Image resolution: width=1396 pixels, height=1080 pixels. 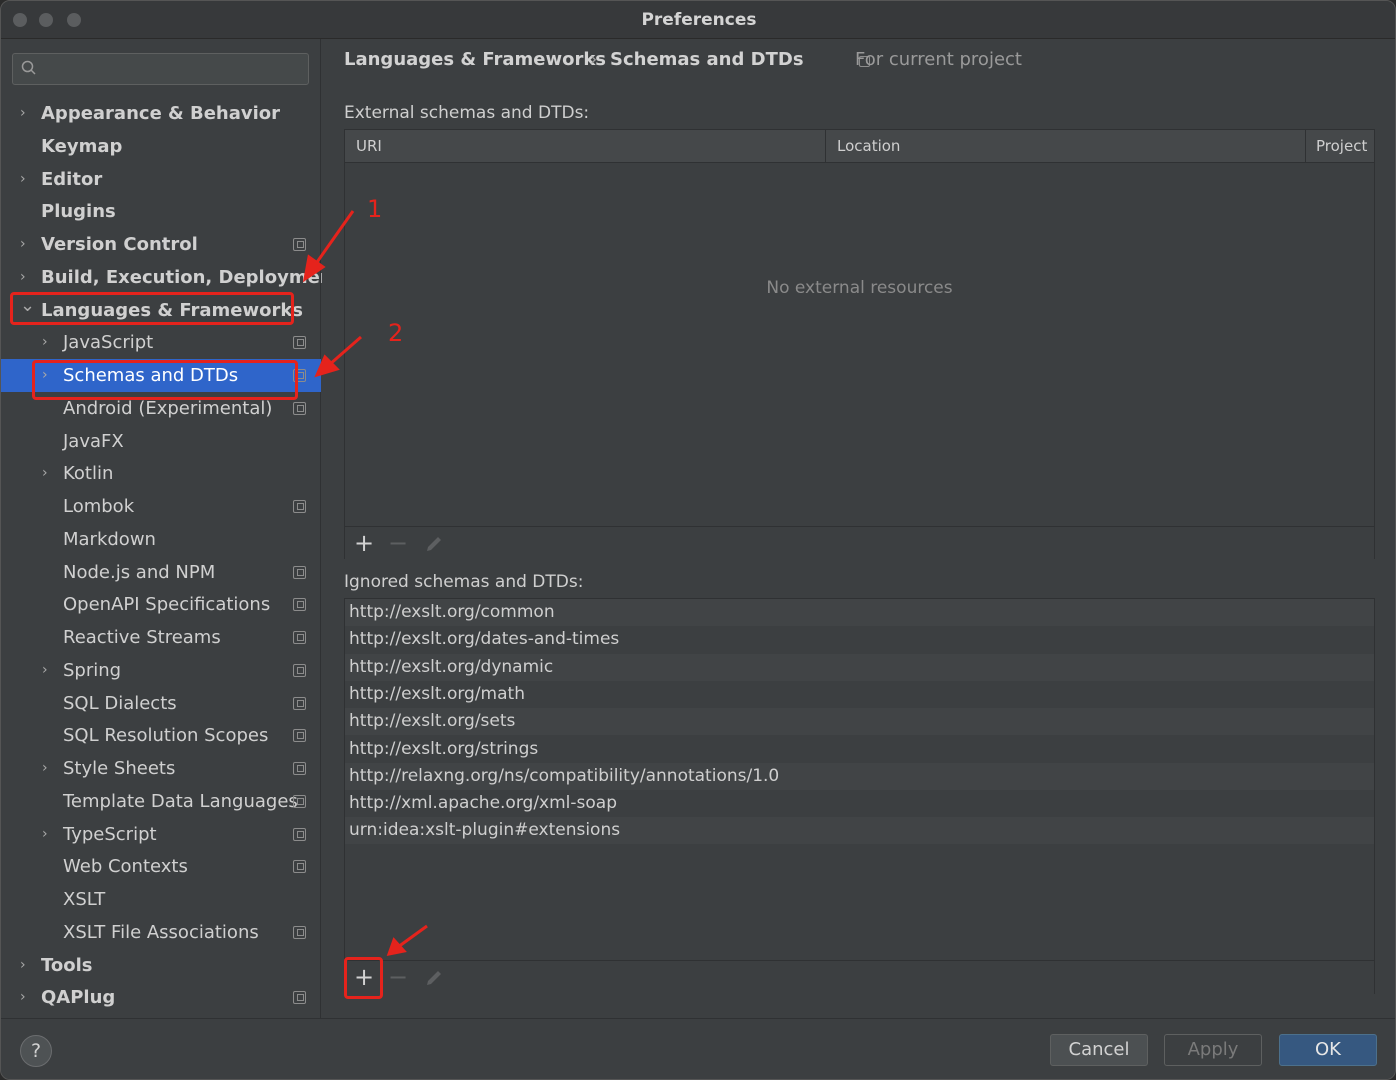 What do you see at coordinates (1213, 1050) in the screenshot?
I see `apply-button: Apply` at bounding box center [1213, 1050].